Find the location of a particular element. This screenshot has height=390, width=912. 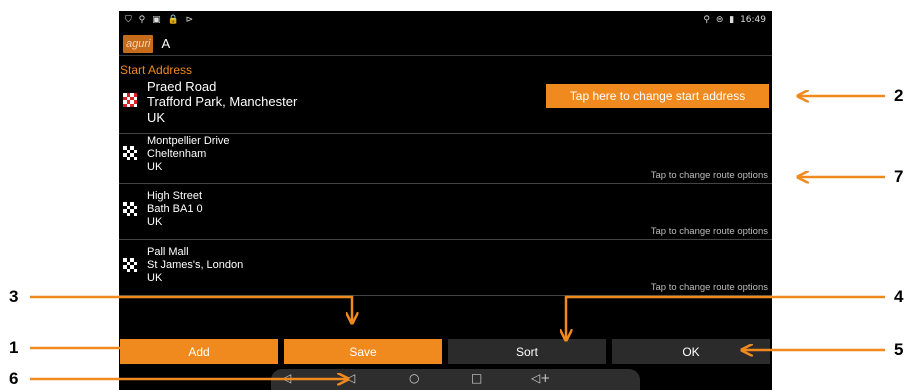

nav-bar is located at coordinates (455, 379).